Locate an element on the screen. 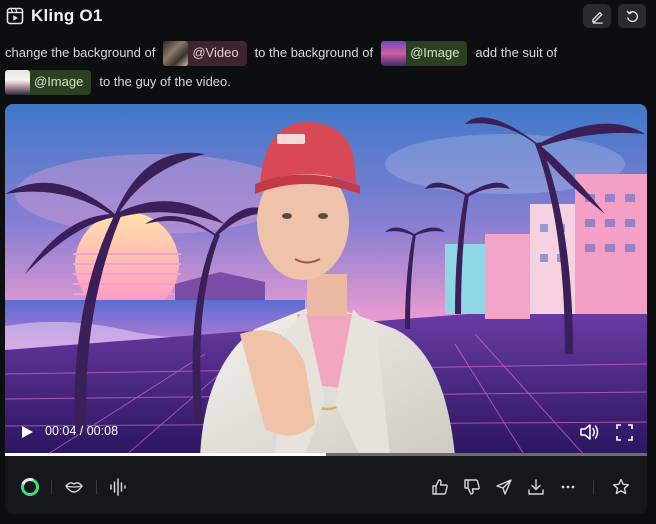 This screenshot has height=524, width=656. header: Kling O1 is located at coordinates (328, 17).